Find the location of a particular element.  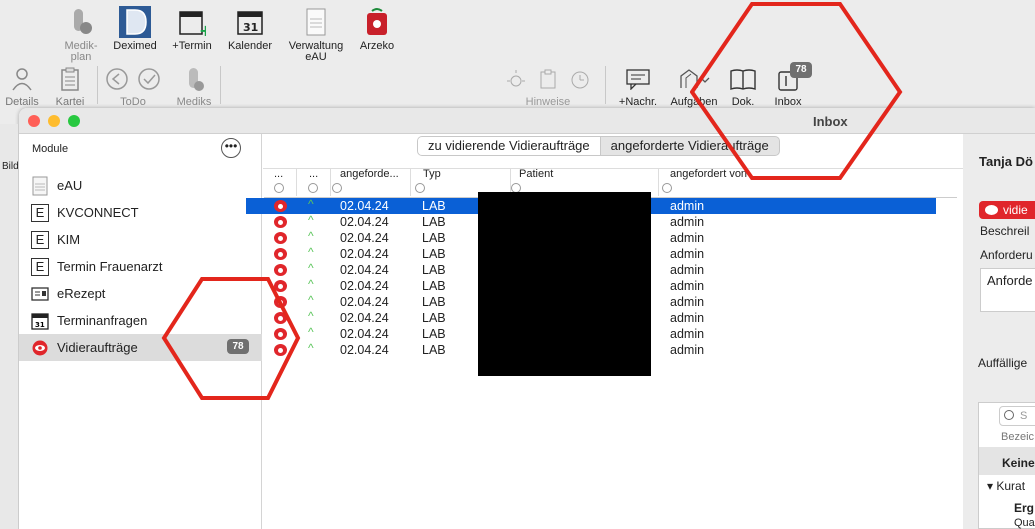

background-window-edge: Bild is located at coordinates (9, 326).